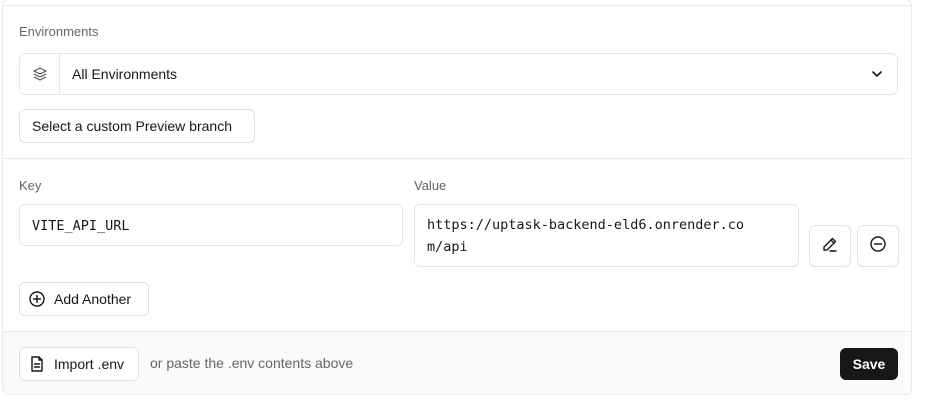  I want to click on add-another-button: Add Another, so click(84, 299).